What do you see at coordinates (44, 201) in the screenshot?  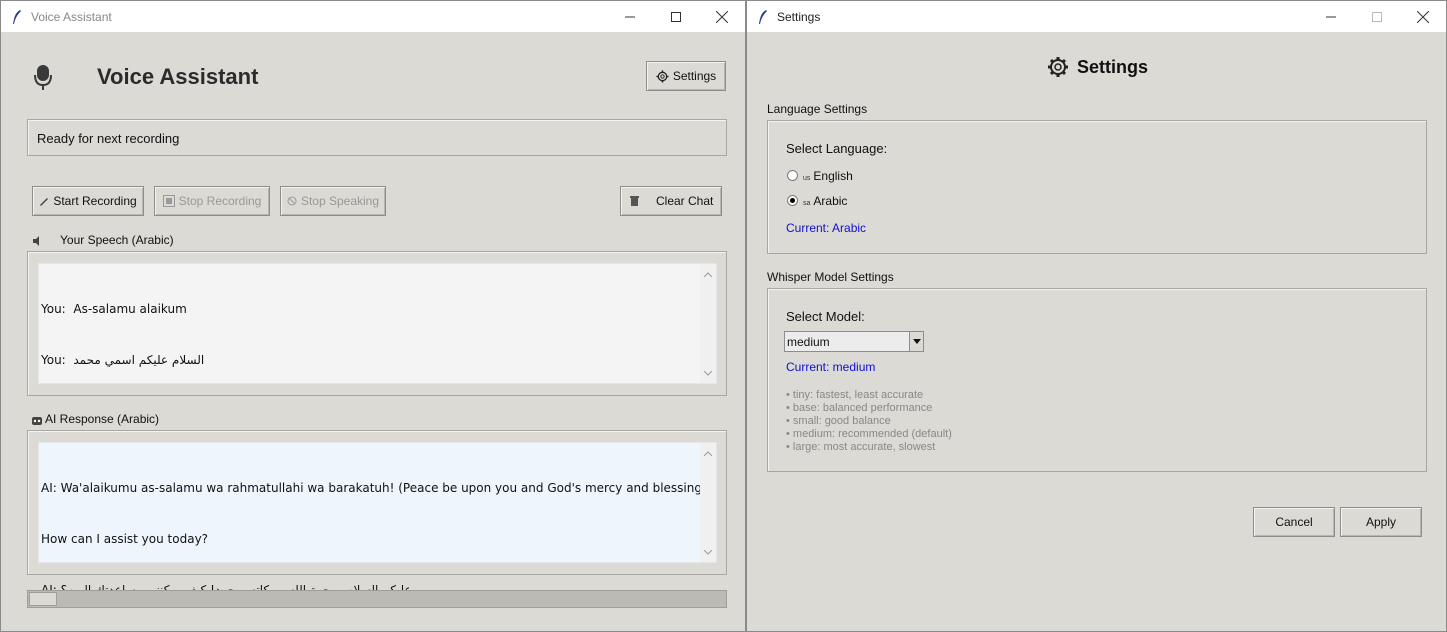 I see `pen-icon` at bounding box center [44, 201].